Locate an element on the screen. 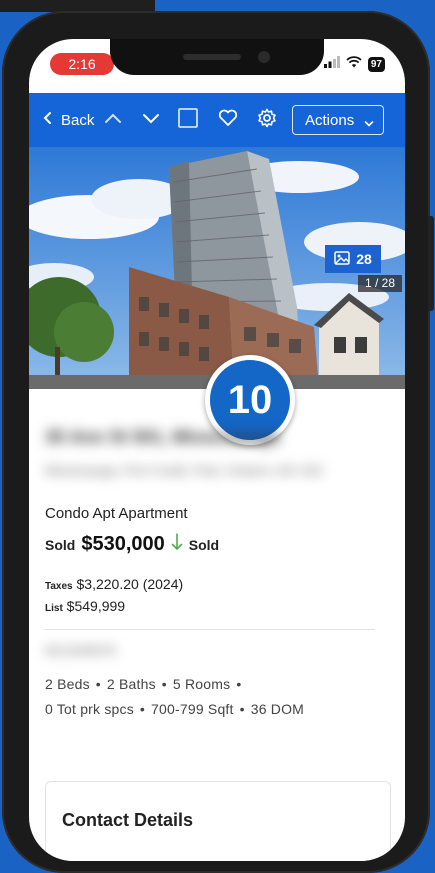 The height and width of the screenshot is (873, 435). gear-icon is located at coordinates (267, 120).